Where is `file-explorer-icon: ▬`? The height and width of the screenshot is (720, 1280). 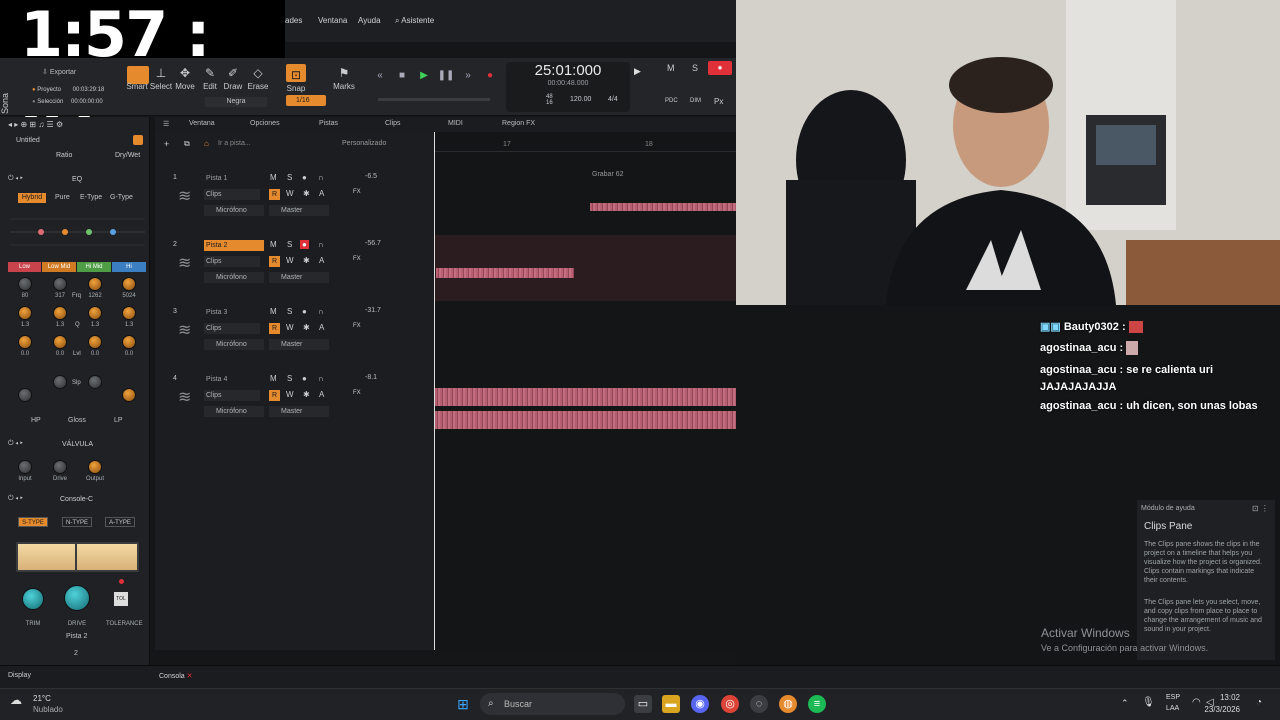 file-explorer-icon: ▬ is located at coordinates (671, 704).